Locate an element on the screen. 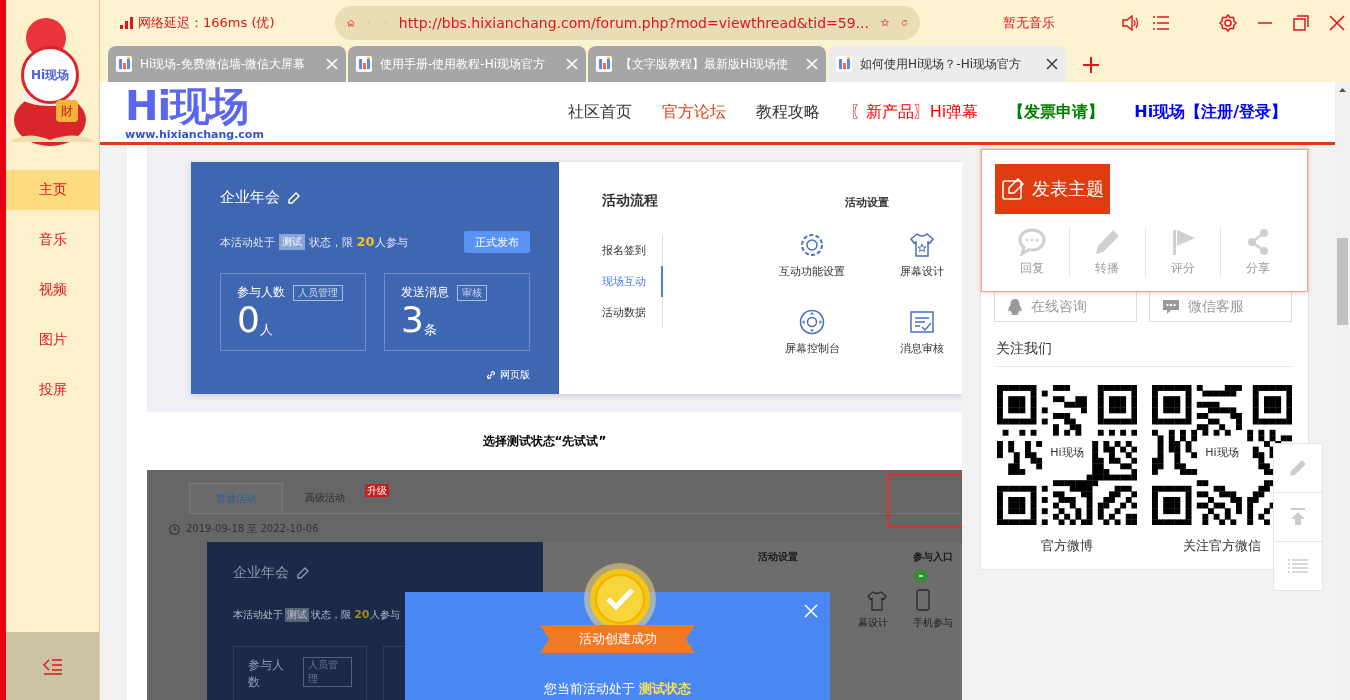  gear-icon is located at coordinates (812, 245).